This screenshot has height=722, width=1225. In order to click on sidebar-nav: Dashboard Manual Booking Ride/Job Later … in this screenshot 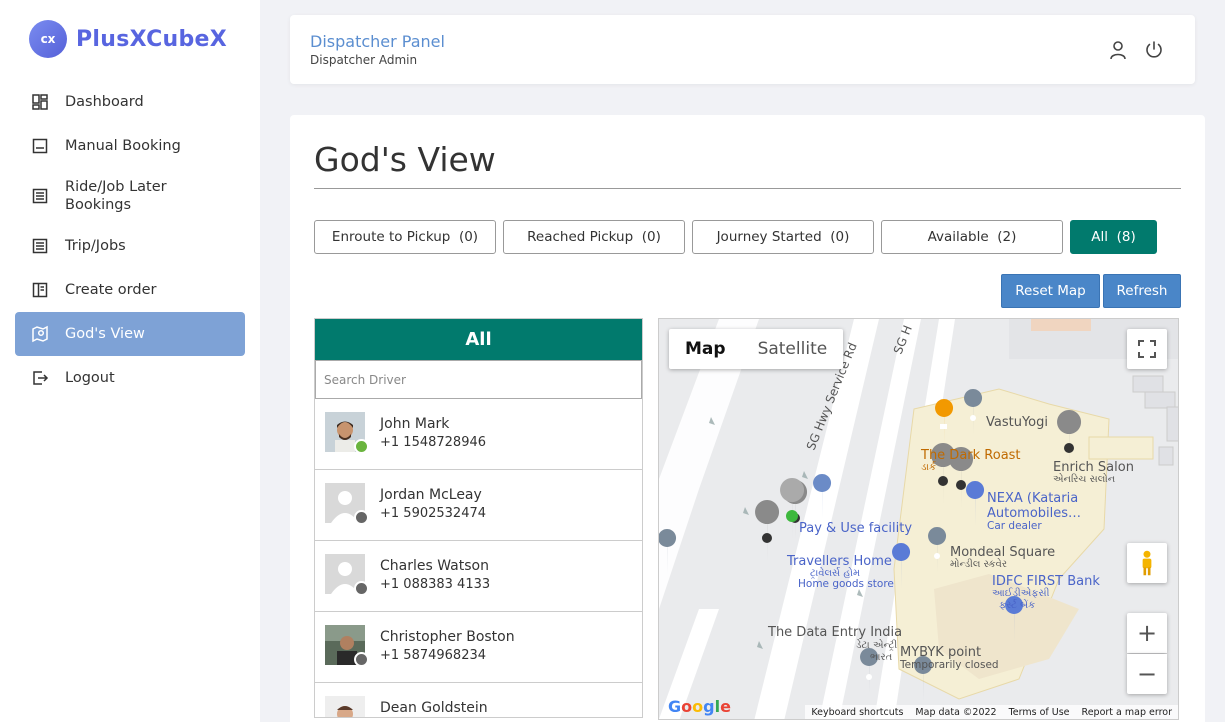, I will do `click(130, 240)`.